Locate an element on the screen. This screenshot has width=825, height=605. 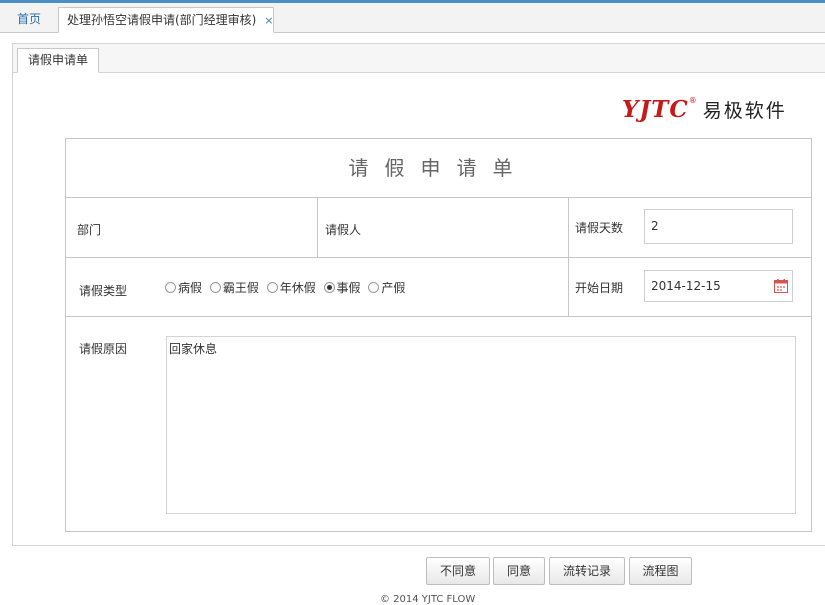
radio-annual-leave: 年休假 is located at coordinates (291, 287).